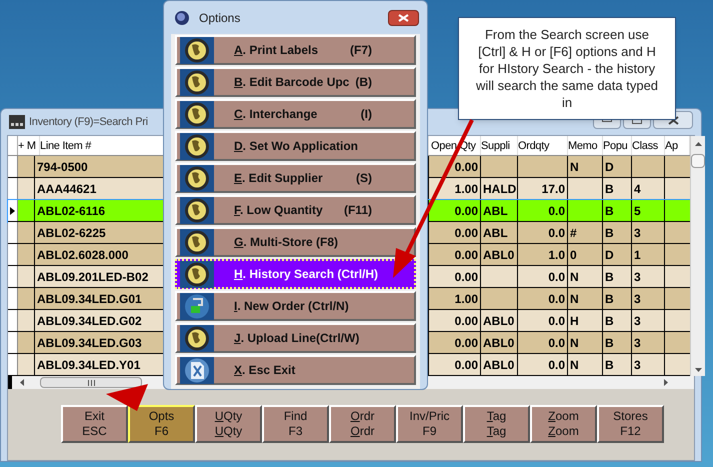 Image resolution: width=713 pixels, height=467 pixels. What do you see at coordinates (66, 189) in the screenshot?
I see `table-cell-text: AAA44621` at bounding box center [66, 189].